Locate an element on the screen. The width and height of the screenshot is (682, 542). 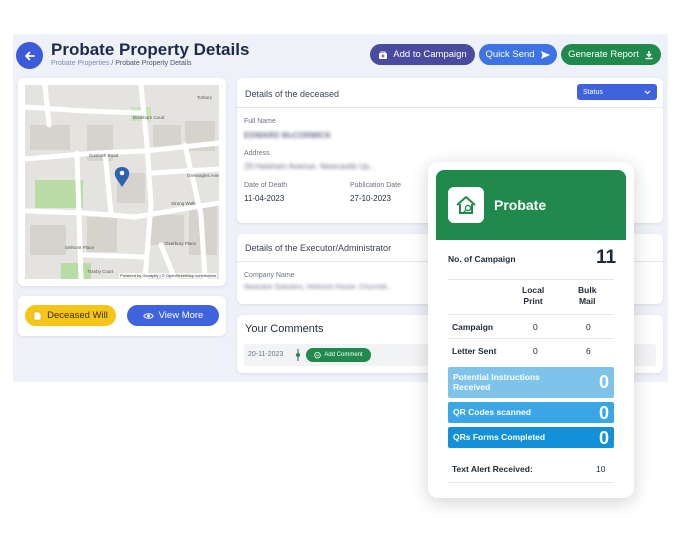
row-campaign-local: 0 is located at coordinates (535, 327).